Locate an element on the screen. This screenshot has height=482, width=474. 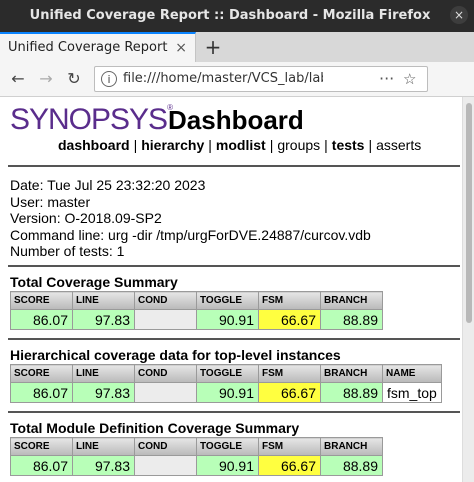
url-bar: i file:///home/master/VCS_lab/lab ··· ☆ is located at coordinates (261, 79).